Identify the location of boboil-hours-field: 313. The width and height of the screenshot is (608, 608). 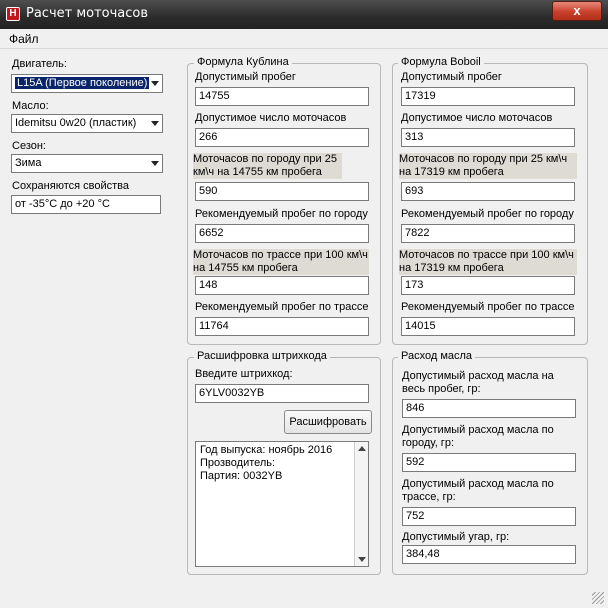
(488, 137).